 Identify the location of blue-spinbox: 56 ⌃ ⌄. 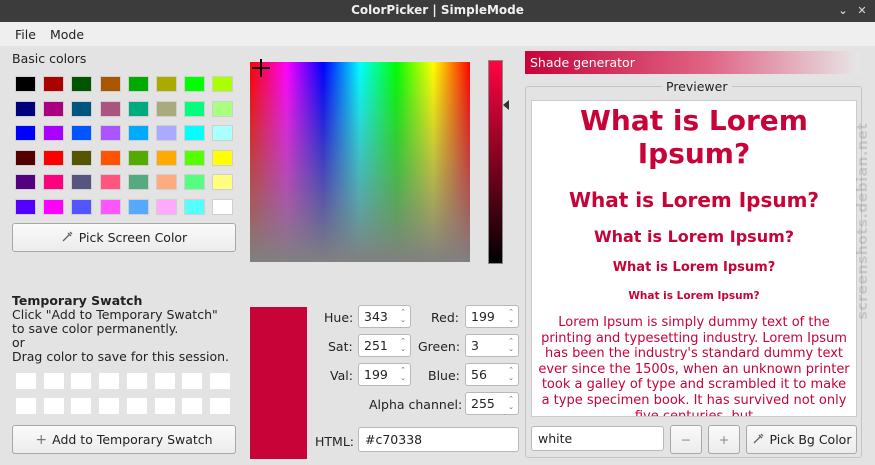
(492, 374).